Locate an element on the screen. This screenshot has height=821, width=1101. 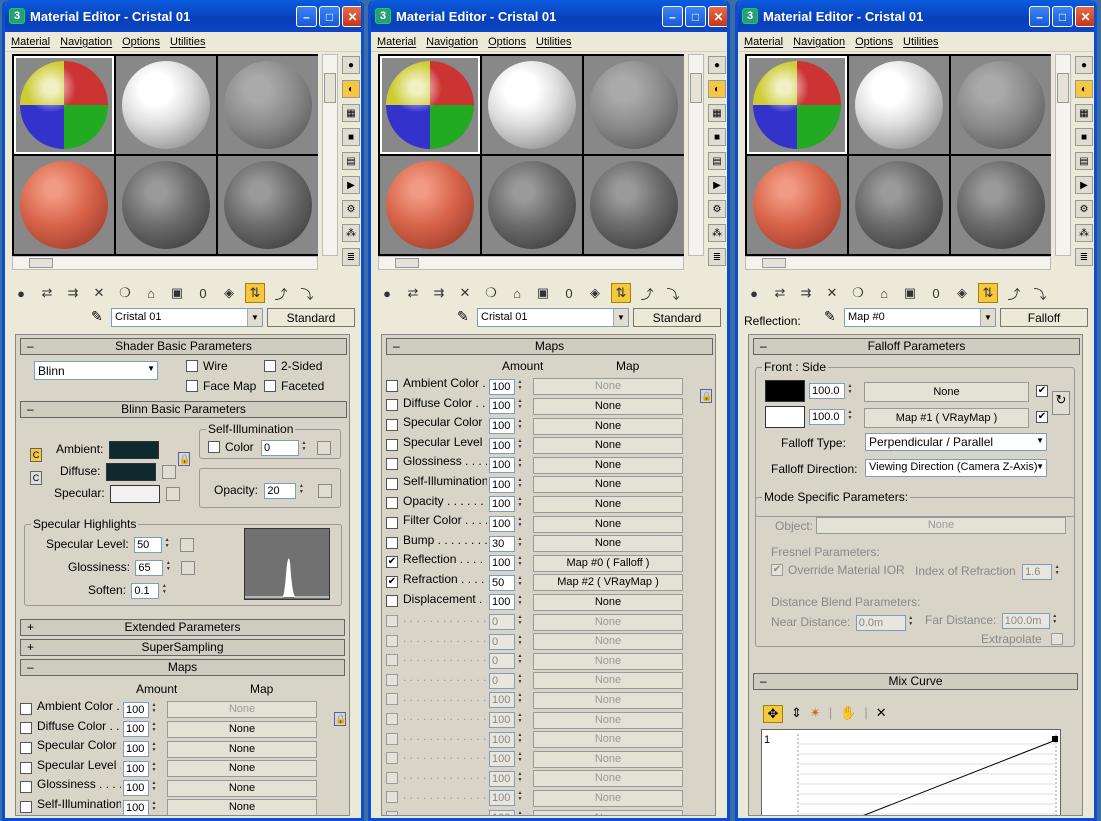
copy-material-icon: ❍ is located at coordinates (491, 293).